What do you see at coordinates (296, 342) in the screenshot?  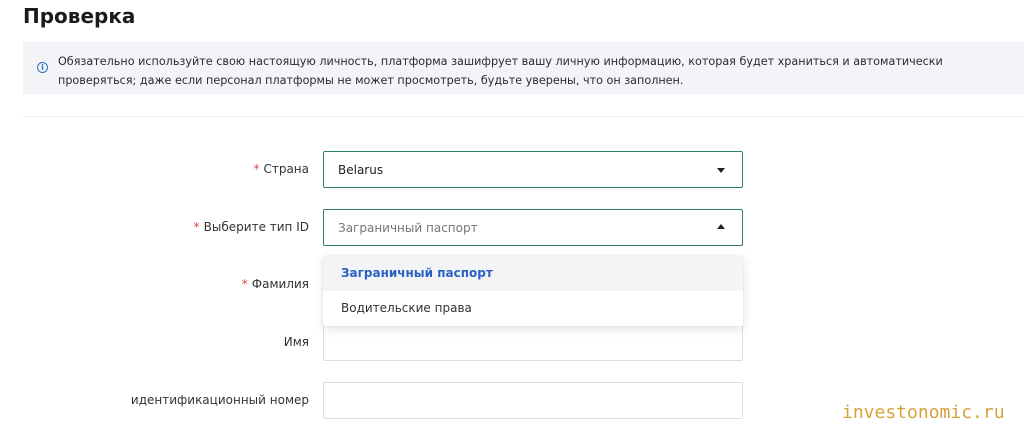 I see `name-label: Имя` at bounding box center [296, 342].